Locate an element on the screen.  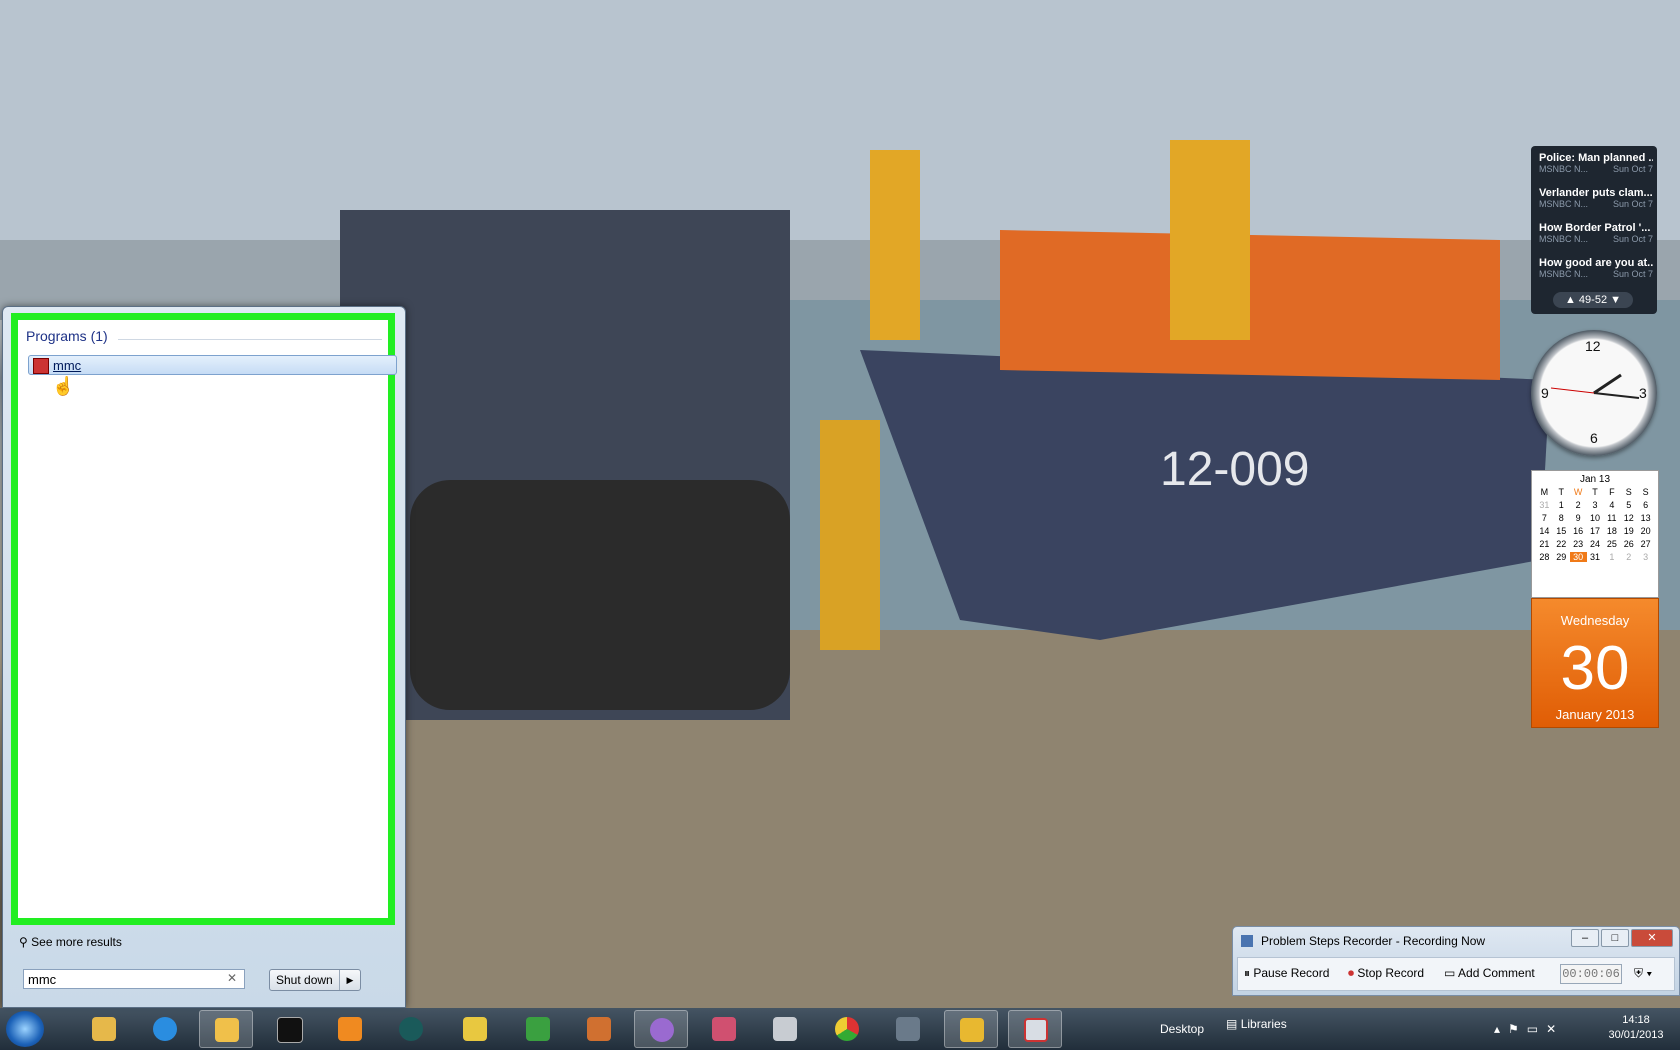
start-button is located at coordinates (25, 1029).